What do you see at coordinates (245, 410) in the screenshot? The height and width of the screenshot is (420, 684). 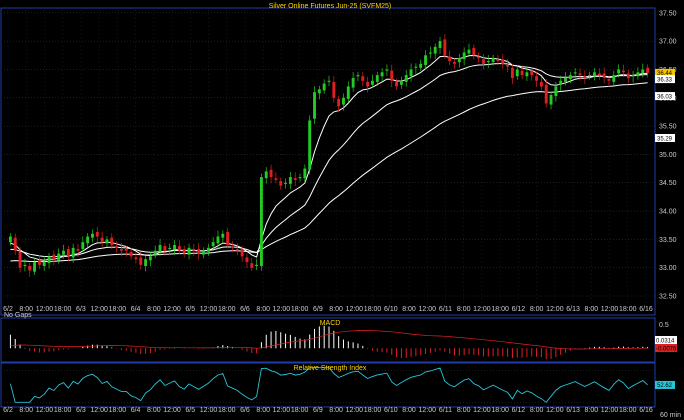 I see `rsi-time-tick-label: 6/6` at bounding box center [245, 410].